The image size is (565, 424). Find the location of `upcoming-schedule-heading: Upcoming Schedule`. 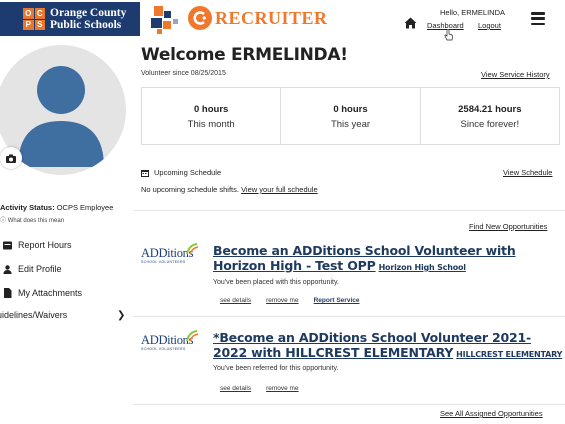

upcoming-schedule-heading: Upcoming Schedule is located at coordinates (181, 172).